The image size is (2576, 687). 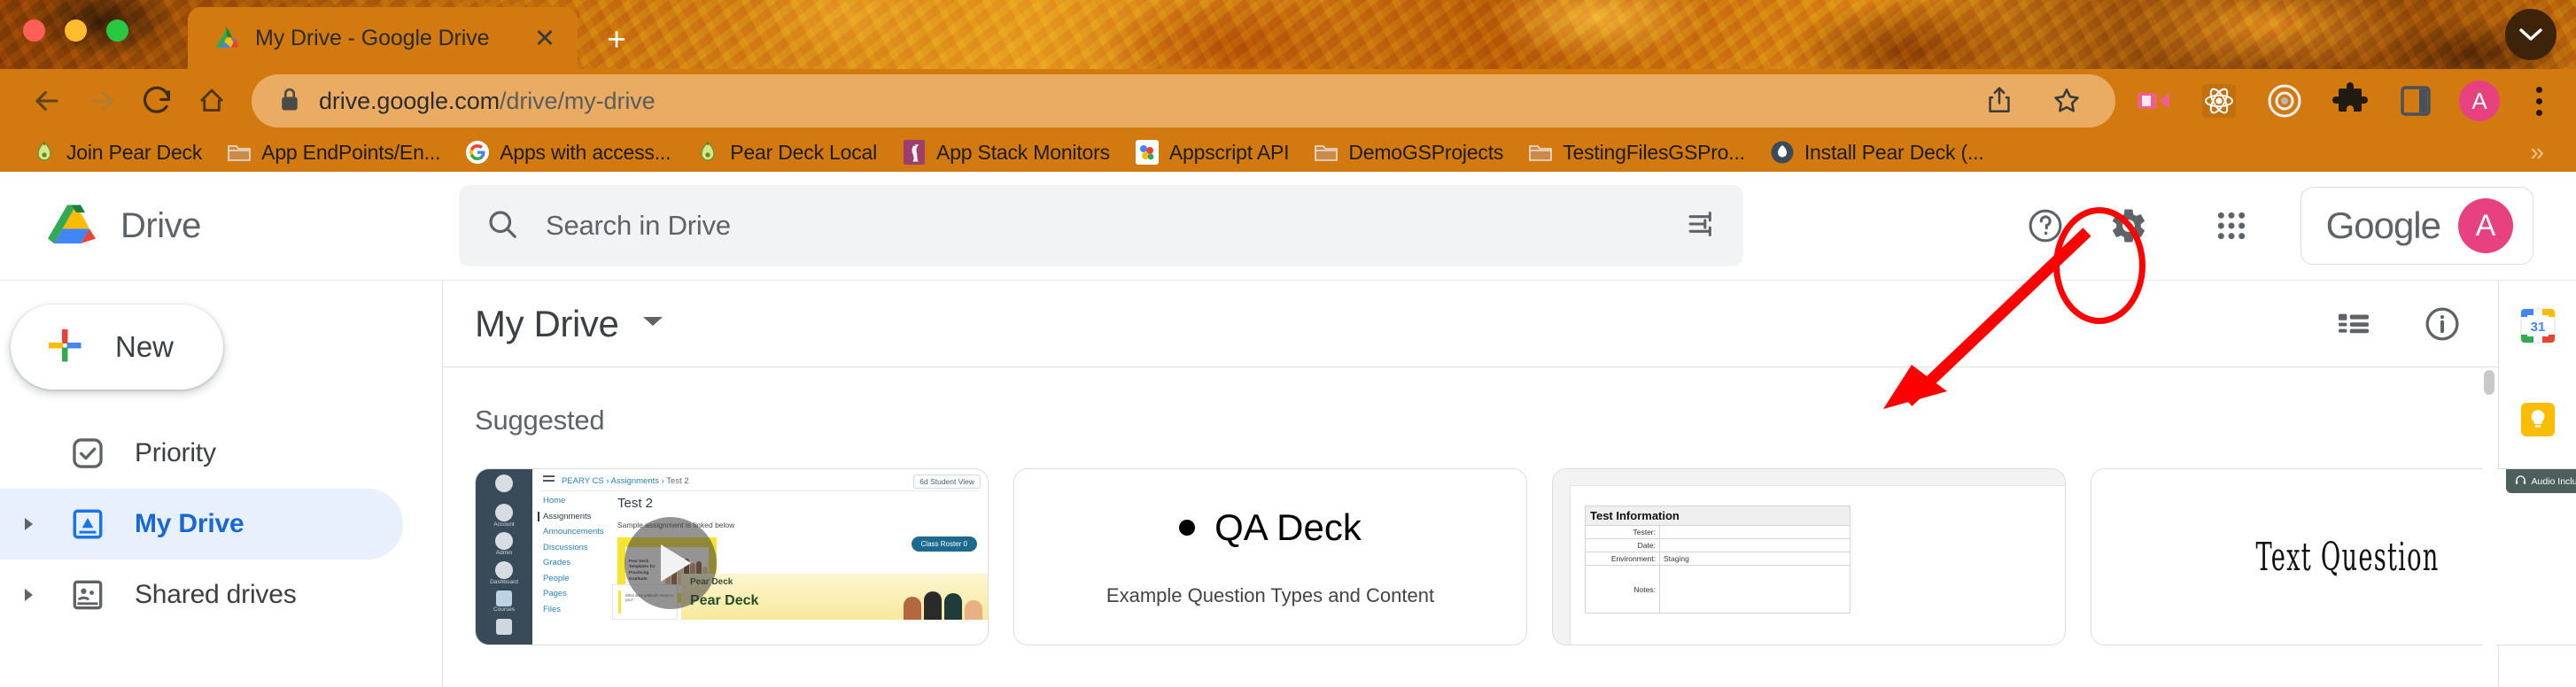 What do you see at coordinates (671, 563) in the screenshot?
I see `play-triangle-icon` at bounding box center [671, 563].